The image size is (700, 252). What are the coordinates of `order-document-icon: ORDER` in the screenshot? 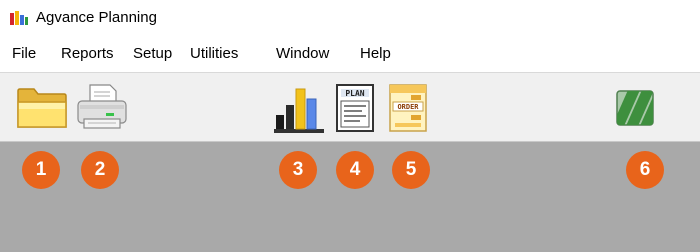 It's located at (408, 108).